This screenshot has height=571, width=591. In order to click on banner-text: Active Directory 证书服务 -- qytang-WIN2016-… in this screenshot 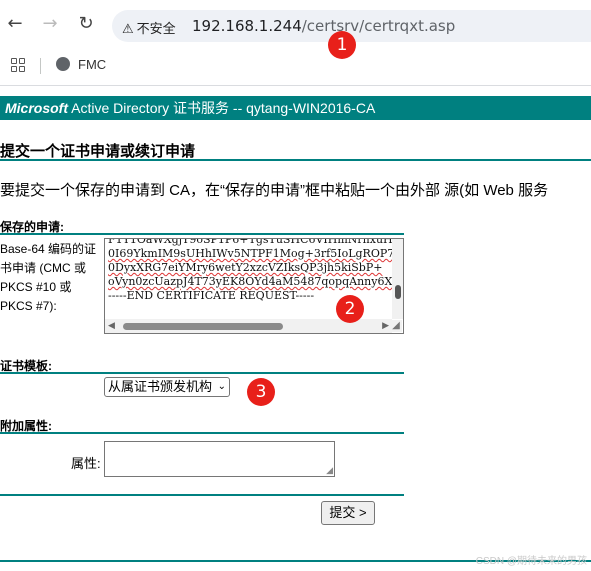, I will do `click(222, 108)`.